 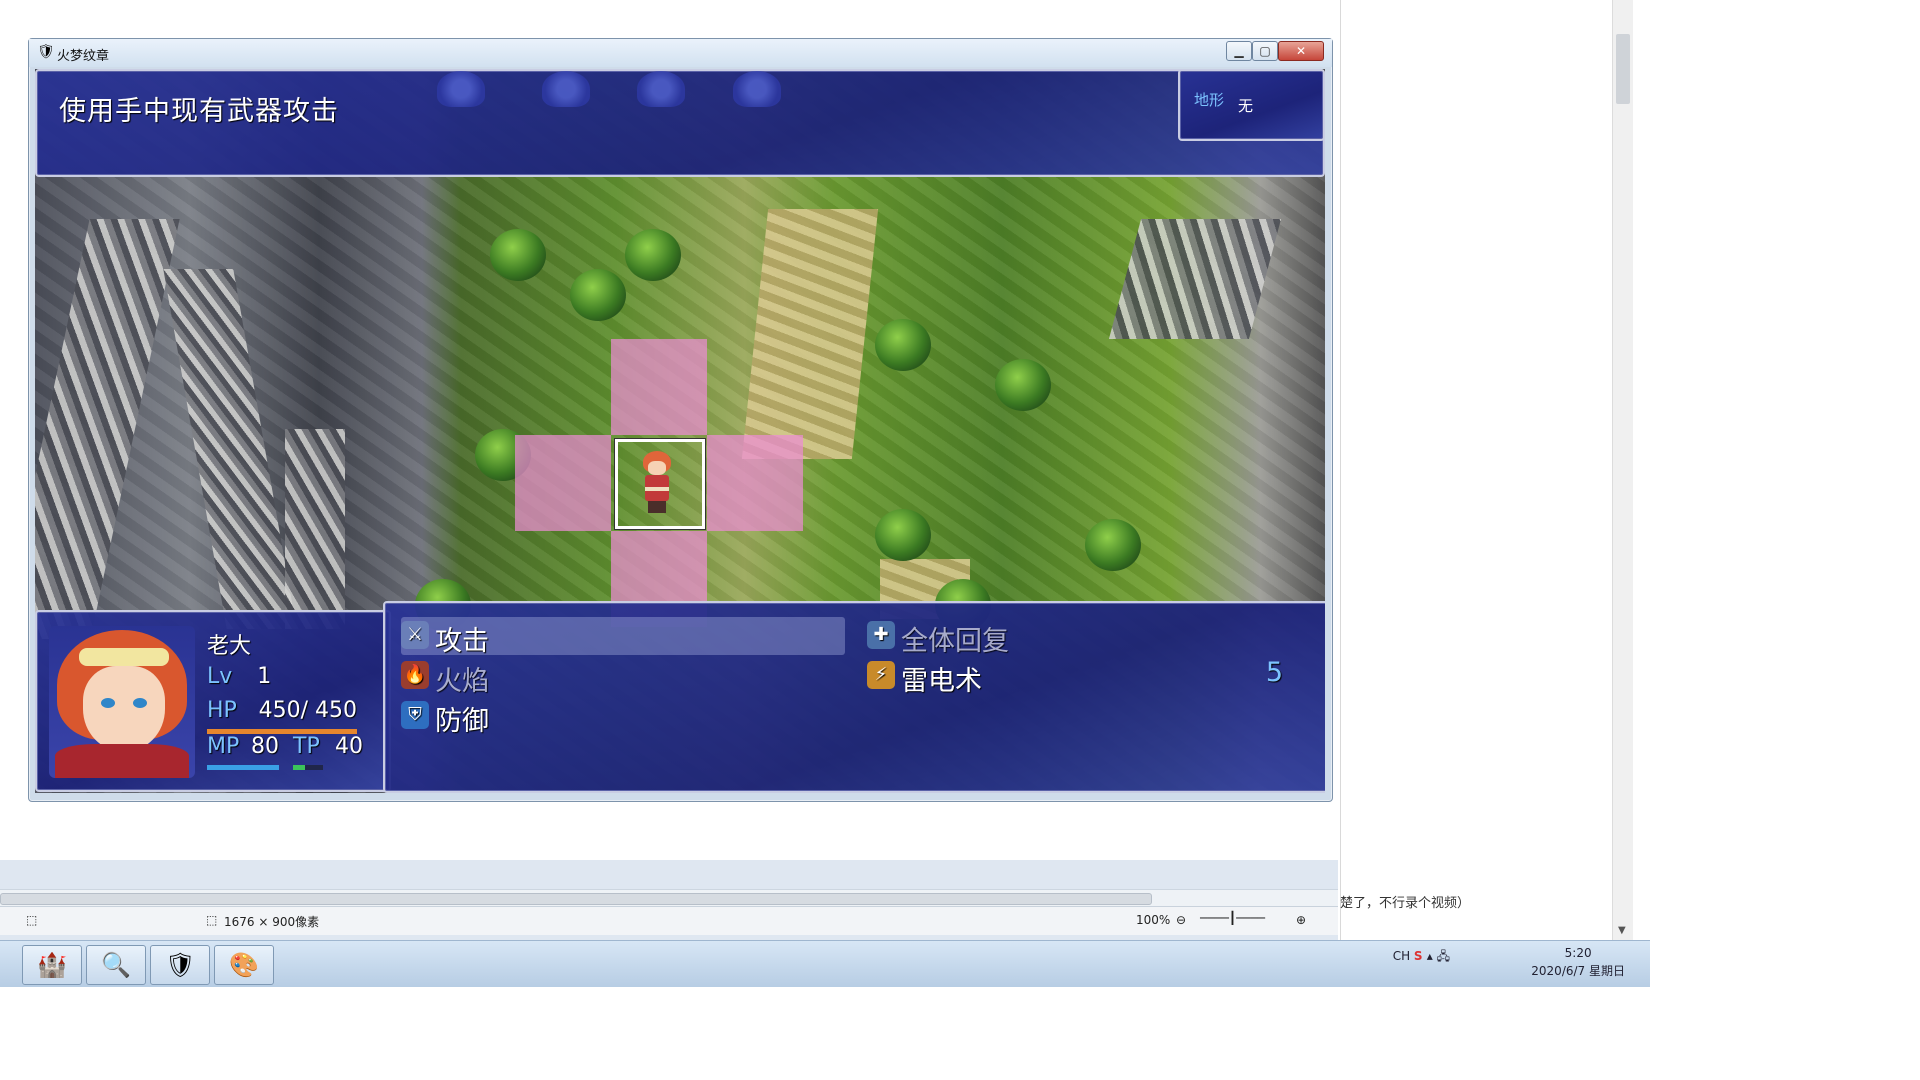 What do you see at coordinates (307, 710) in the screenshot?
I see `hp-value: 450/ 450` at bounding box center [307, 710].